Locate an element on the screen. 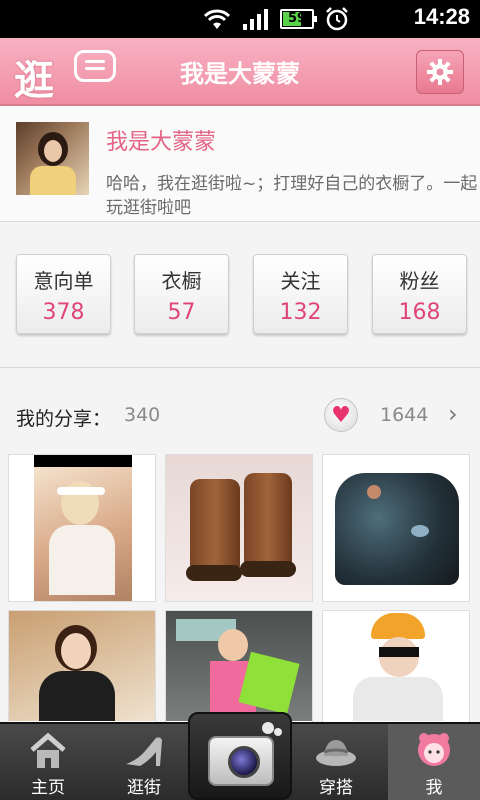  nav-home: 主页 is located at coordinates (48, 762).